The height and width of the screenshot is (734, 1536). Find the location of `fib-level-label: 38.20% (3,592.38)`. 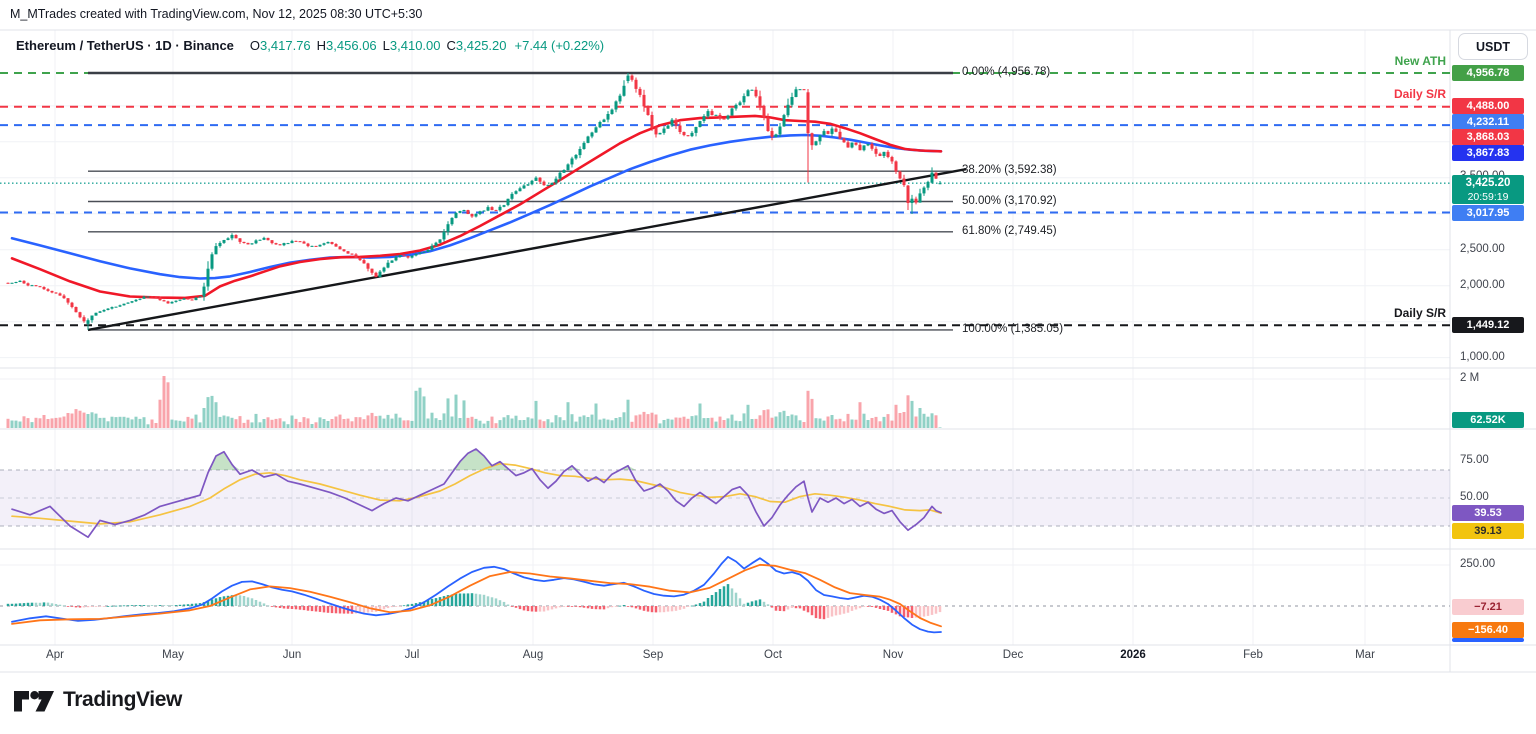

fib-level-label: 38.20% (3,592.38) is located at coordinates (1009, 169).